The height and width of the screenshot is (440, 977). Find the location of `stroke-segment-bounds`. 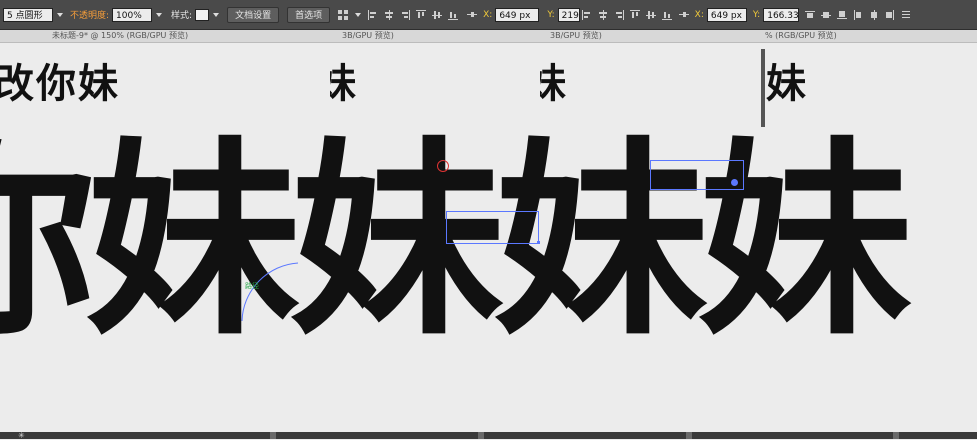

stroke-segment-bounds is located at coordinates (492, 227).